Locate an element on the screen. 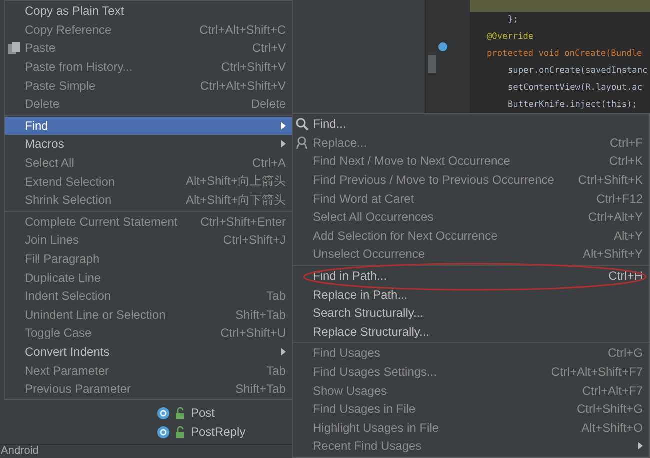  code-line: setContentView(R.layout.ac is located at coordinates (575, 88).